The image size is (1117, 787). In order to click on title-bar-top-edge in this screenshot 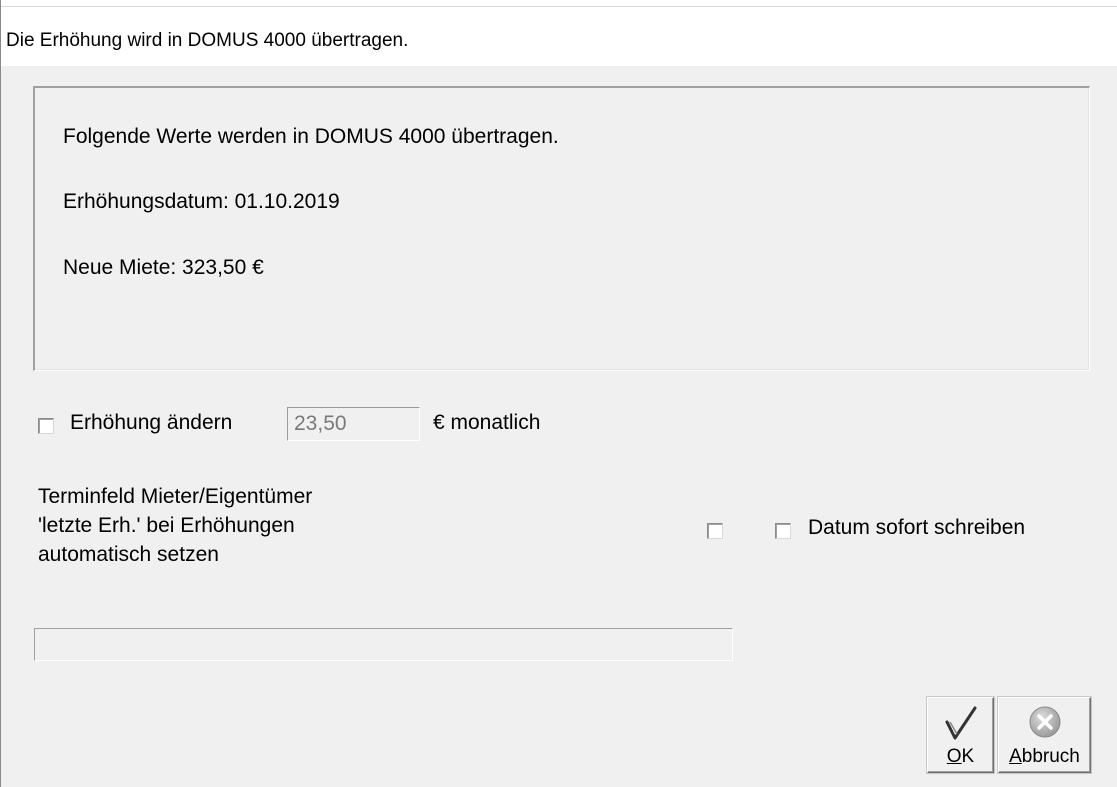, I will do `click(559, 3)`.